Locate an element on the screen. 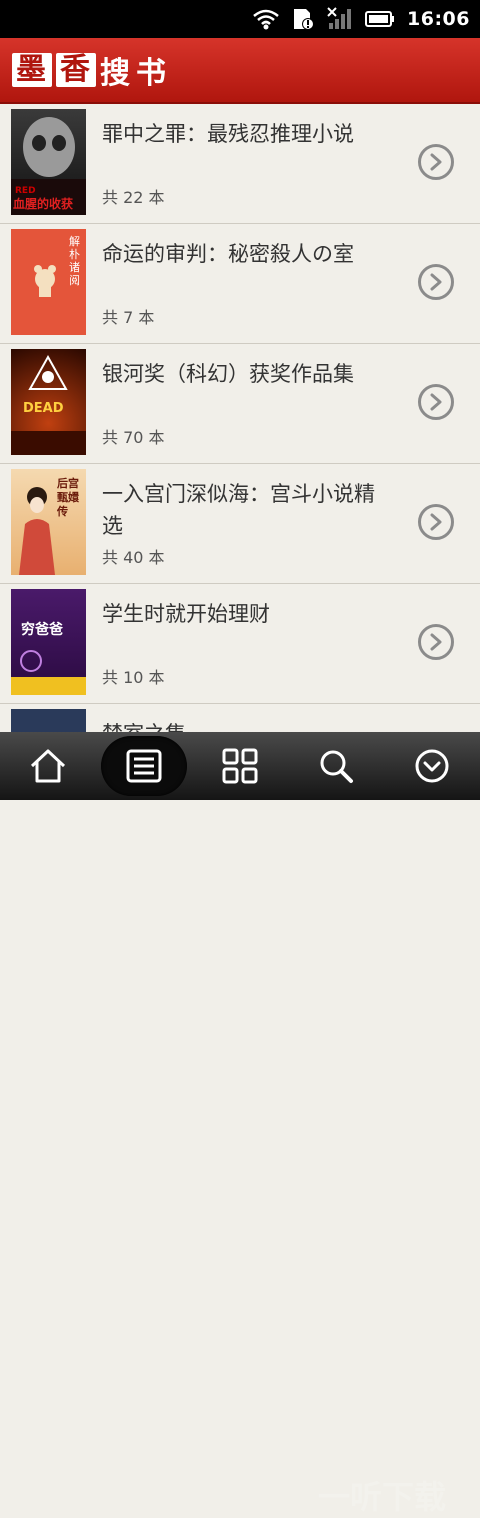 The width and height of the screenshot is (480, 1518). search-icon is located at coordinates (336, 766).